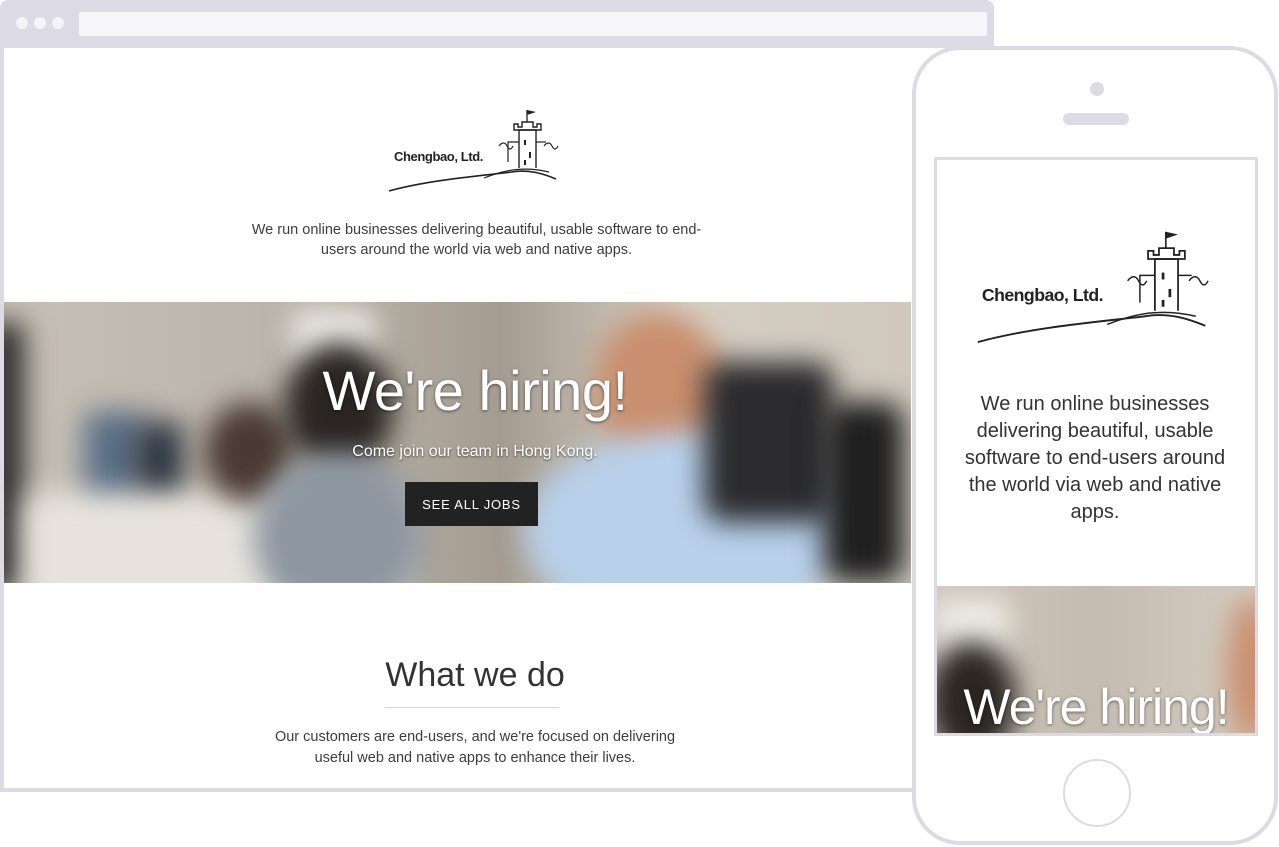  What do you see at coordinates (475, 390) in the screenshot?
I see `hiring-headline: We're hiring!` at bounding box center [475, 390].